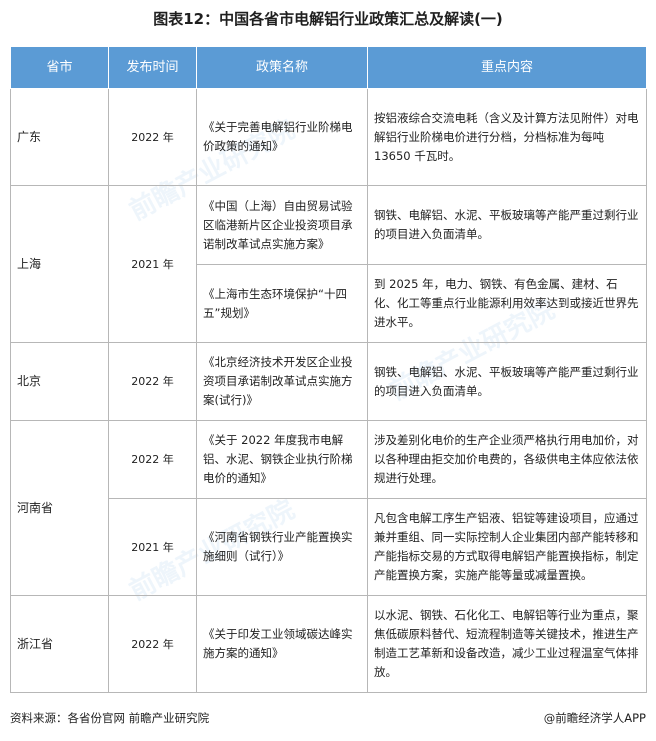 This screenshot has height=741, width=656. Describe the element at coordinates (59, 264) in the screenshot. I see `province-cell: 上海` at that location.